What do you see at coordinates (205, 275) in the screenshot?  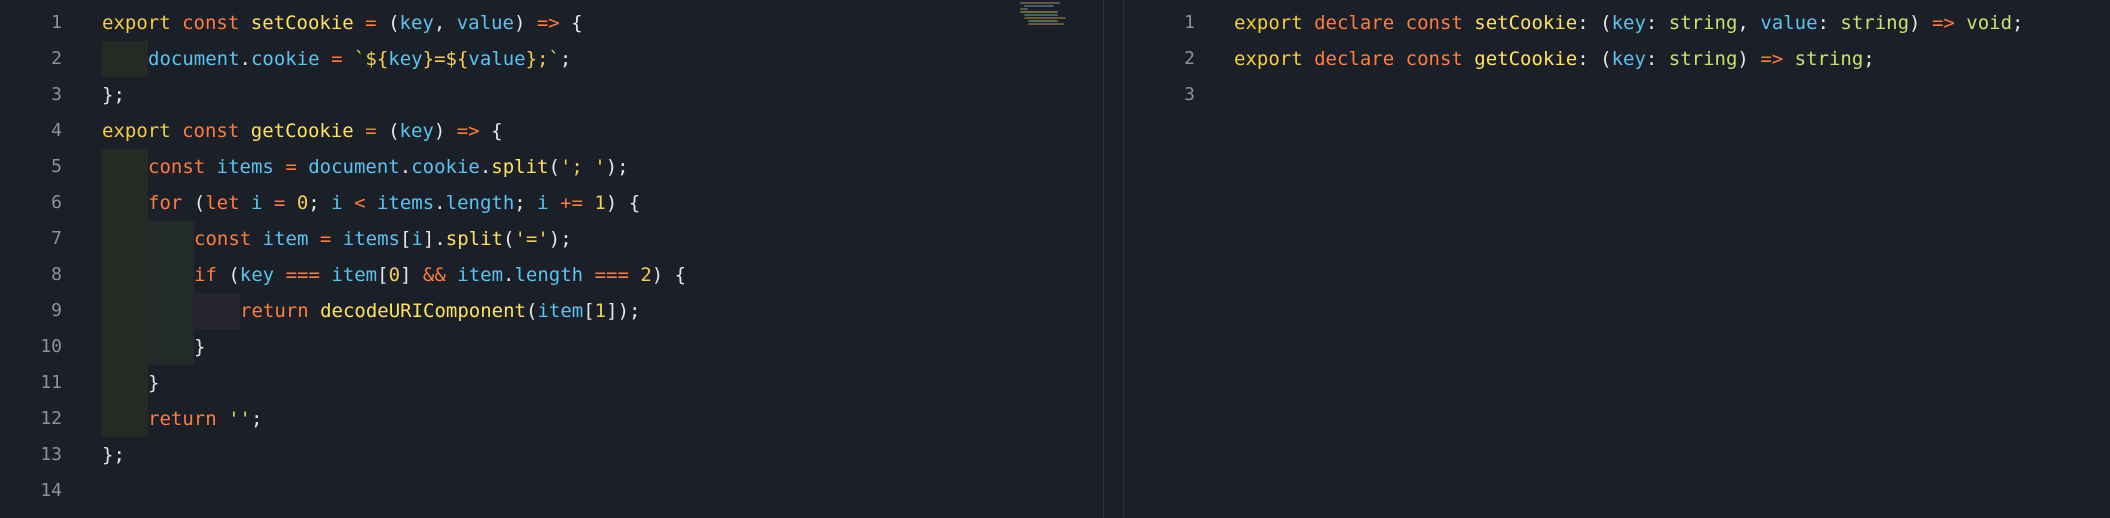 I see `code-token: if` at bounding box center [205, 275].